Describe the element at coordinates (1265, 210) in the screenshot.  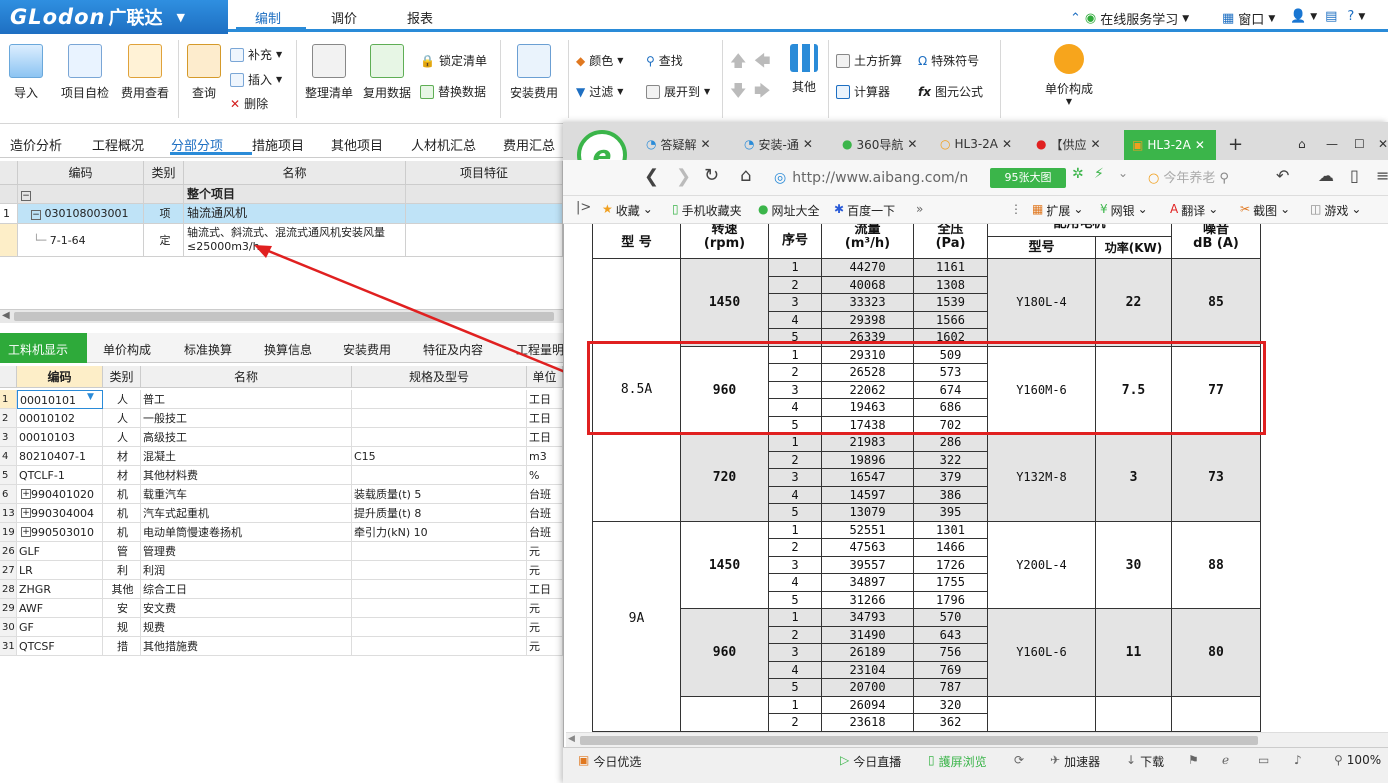
I see `fav-right-screenshot: ✂ 截图 ⌄` at that location.